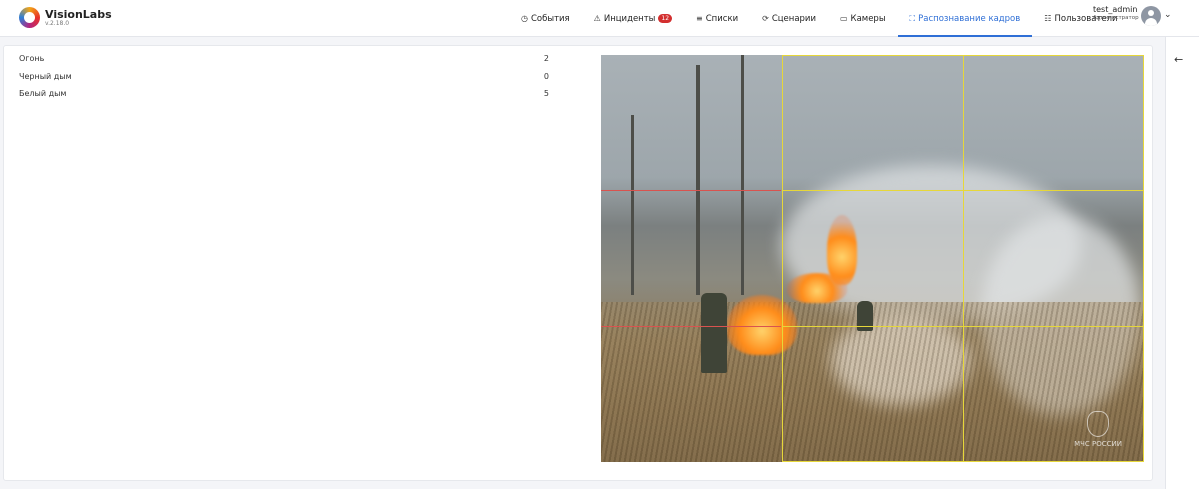 The width and height of the screenshot is (1199, 489). I want to click on visionlabs-logo-icon, so click(29, 17).